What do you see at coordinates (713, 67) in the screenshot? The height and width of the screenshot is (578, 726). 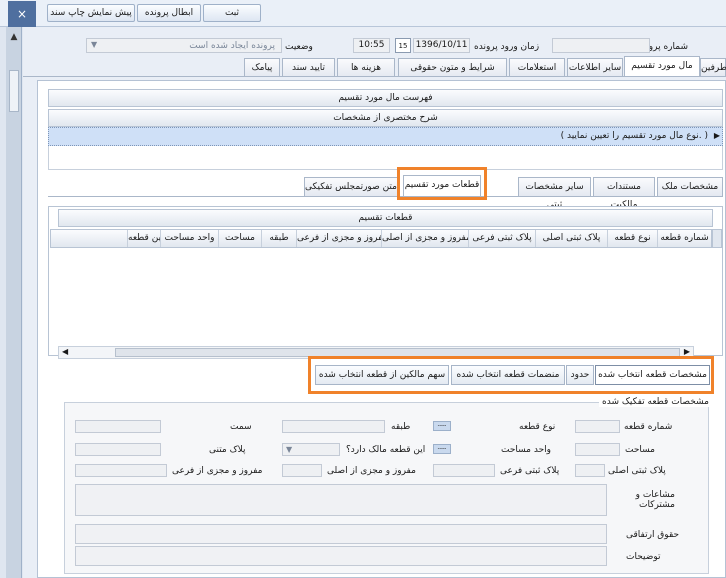 I see `tab-0: طرفین` at bounding box center [713, 67].